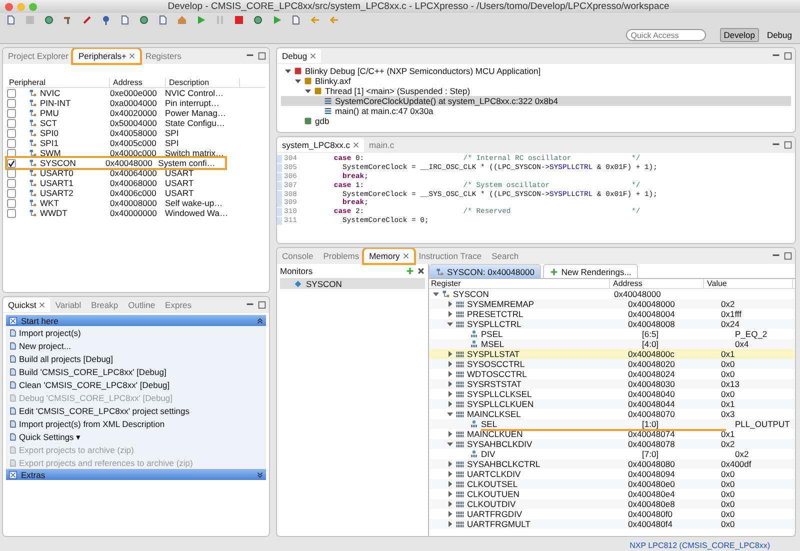 Image resolution: width=800 pixels, height=551 pixels. Describe the element at coordinates (612, 434) in the screenshot. I see `table-row: MAINCLKUEN 0x40048074 0x1` at that location.